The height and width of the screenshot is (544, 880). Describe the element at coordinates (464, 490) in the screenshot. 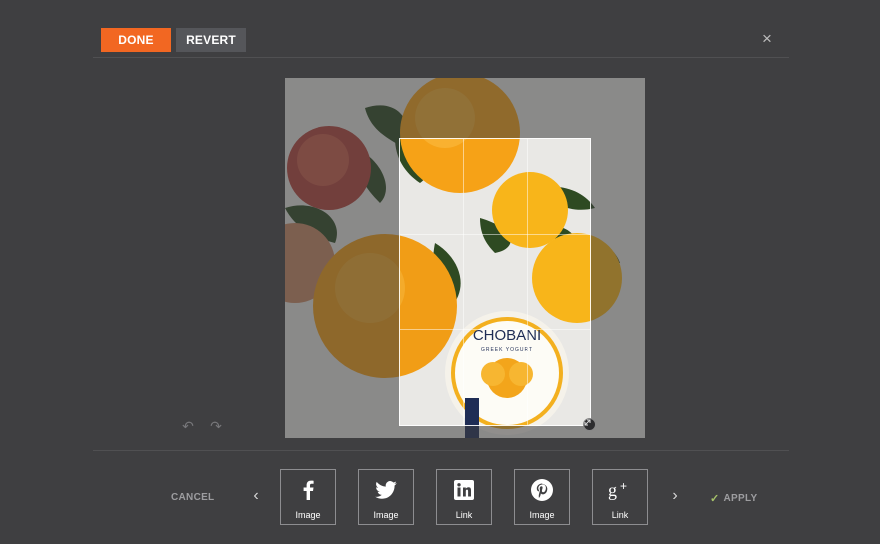

I see `linkedin-icon` at that location.